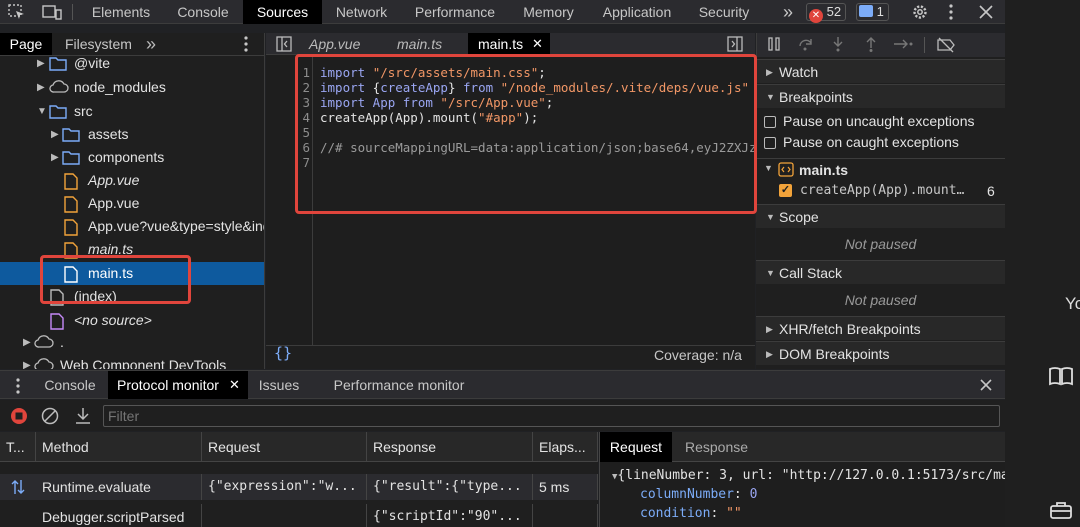 This screenshot has width=1080, height=527. What do you see at coordinates (132, 111) in the screenshot?
I see `tree-item-src: ▼ src` at bounding box center [132, 111].